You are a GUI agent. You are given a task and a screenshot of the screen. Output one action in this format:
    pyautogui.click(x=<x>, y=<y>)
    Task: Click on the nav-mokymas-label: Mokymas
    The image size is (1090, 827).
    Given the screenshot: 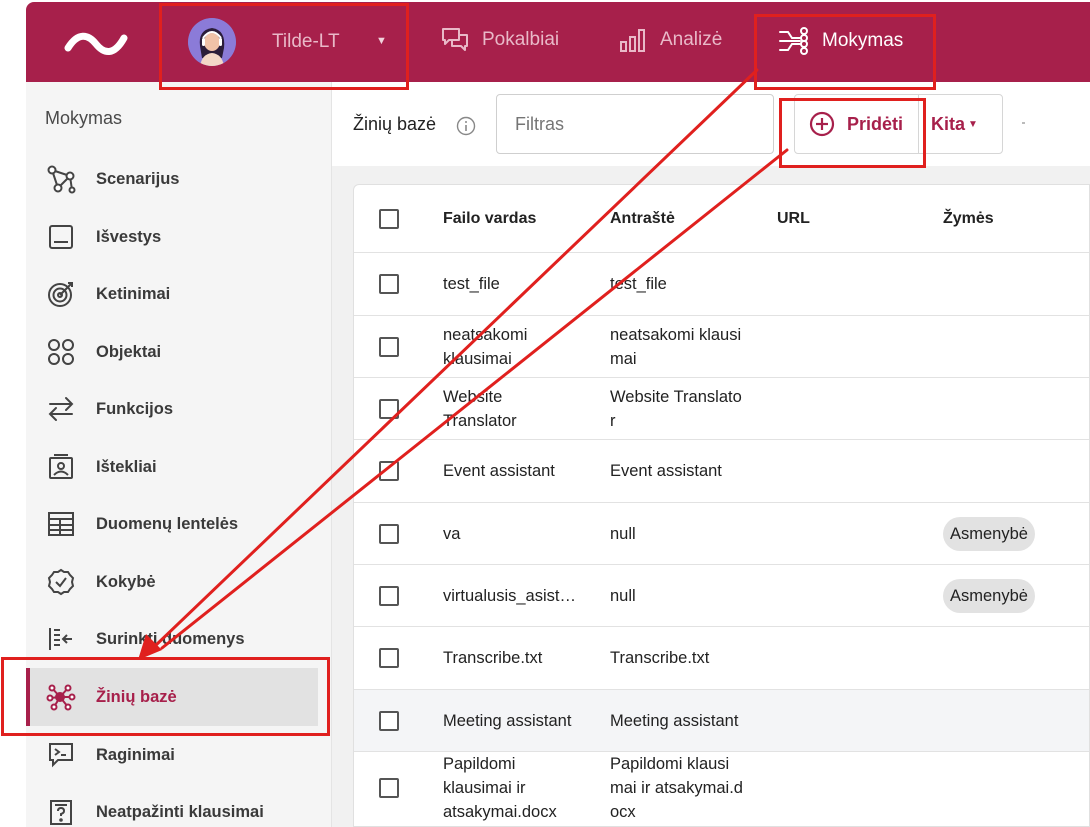 What is the action you would take?
    pyautogui.click(x=863, y=40)
    